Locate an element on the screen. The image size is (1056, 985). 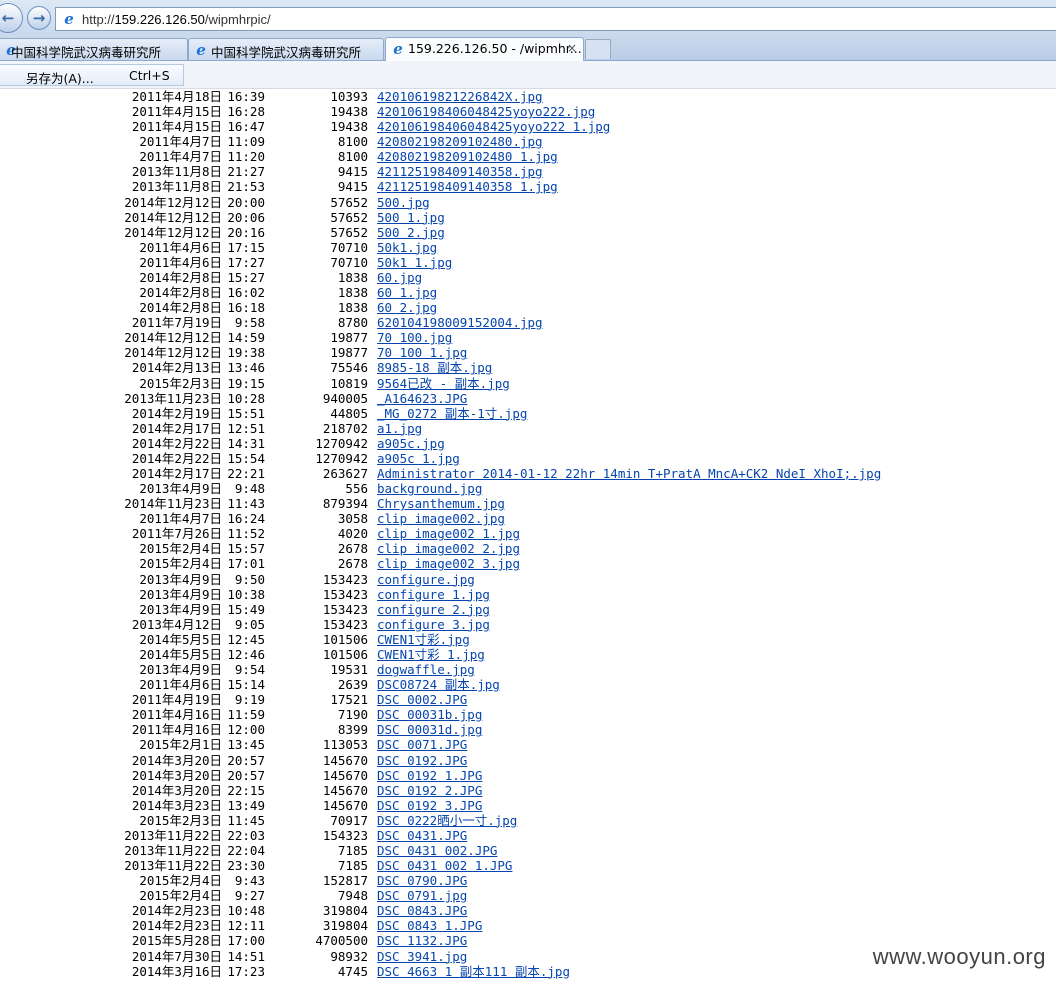
file-link: CWEN1寸彩 1.jpg is located at coordinates (431, 654).